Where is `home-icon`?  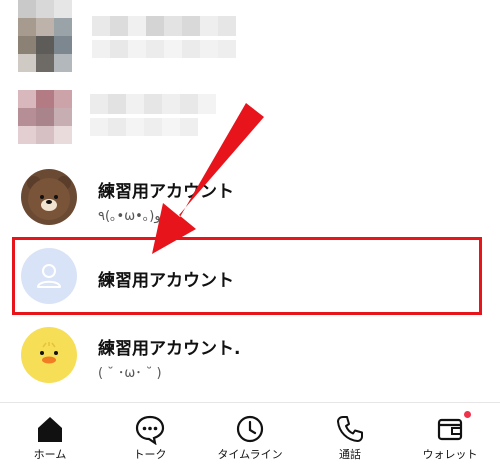 home-icon is located at coordinates (50, 429).